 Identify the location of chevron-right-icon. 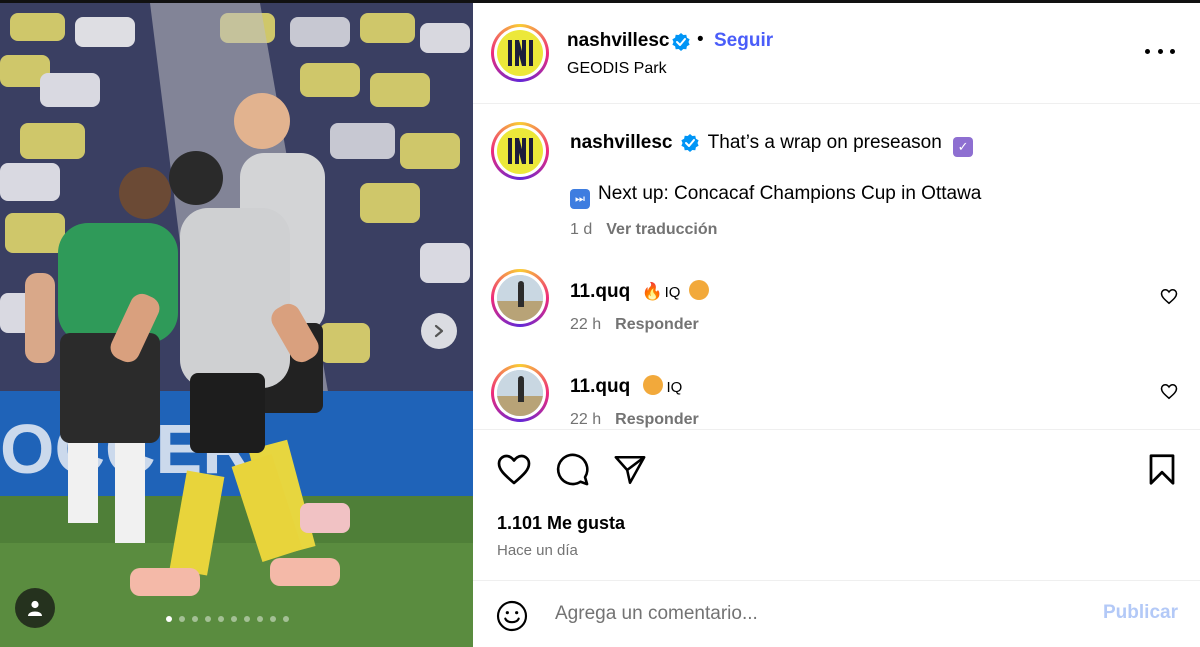
(439, 331).